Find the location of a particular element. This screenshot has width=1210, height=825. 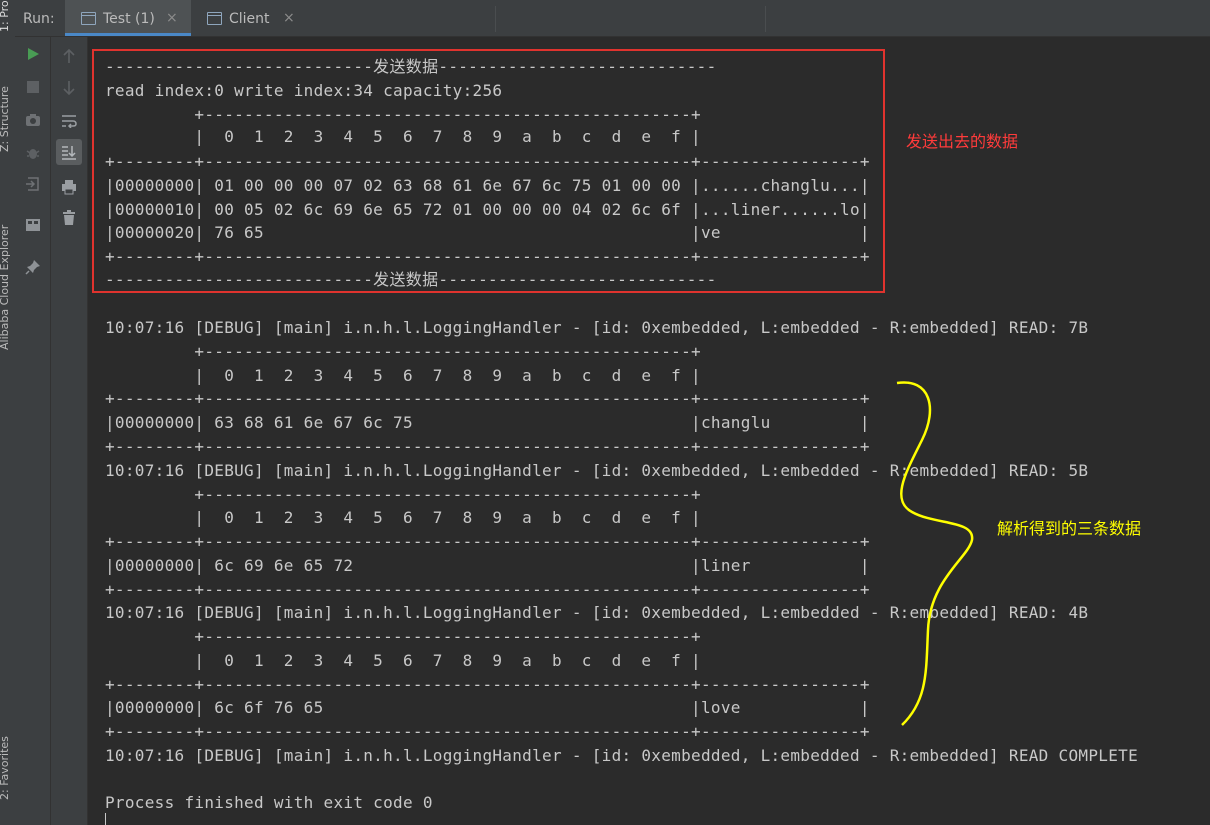

parsed-data-brace is located at coordinates (935, 553).